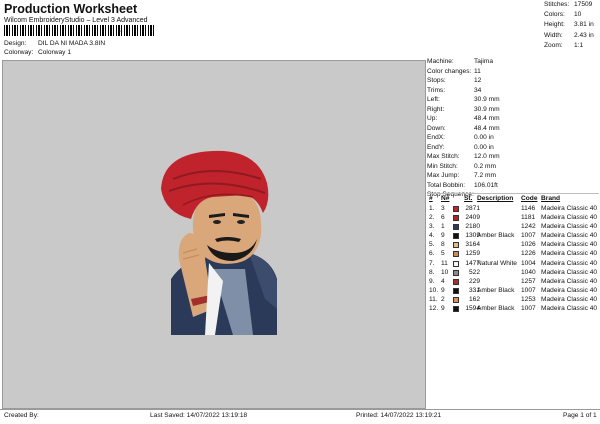 The height and width of the screenshot is (424, 600). Describe the element at coordinates (432, 281) in the screenshot. I see `row-index: 9.` at that location.